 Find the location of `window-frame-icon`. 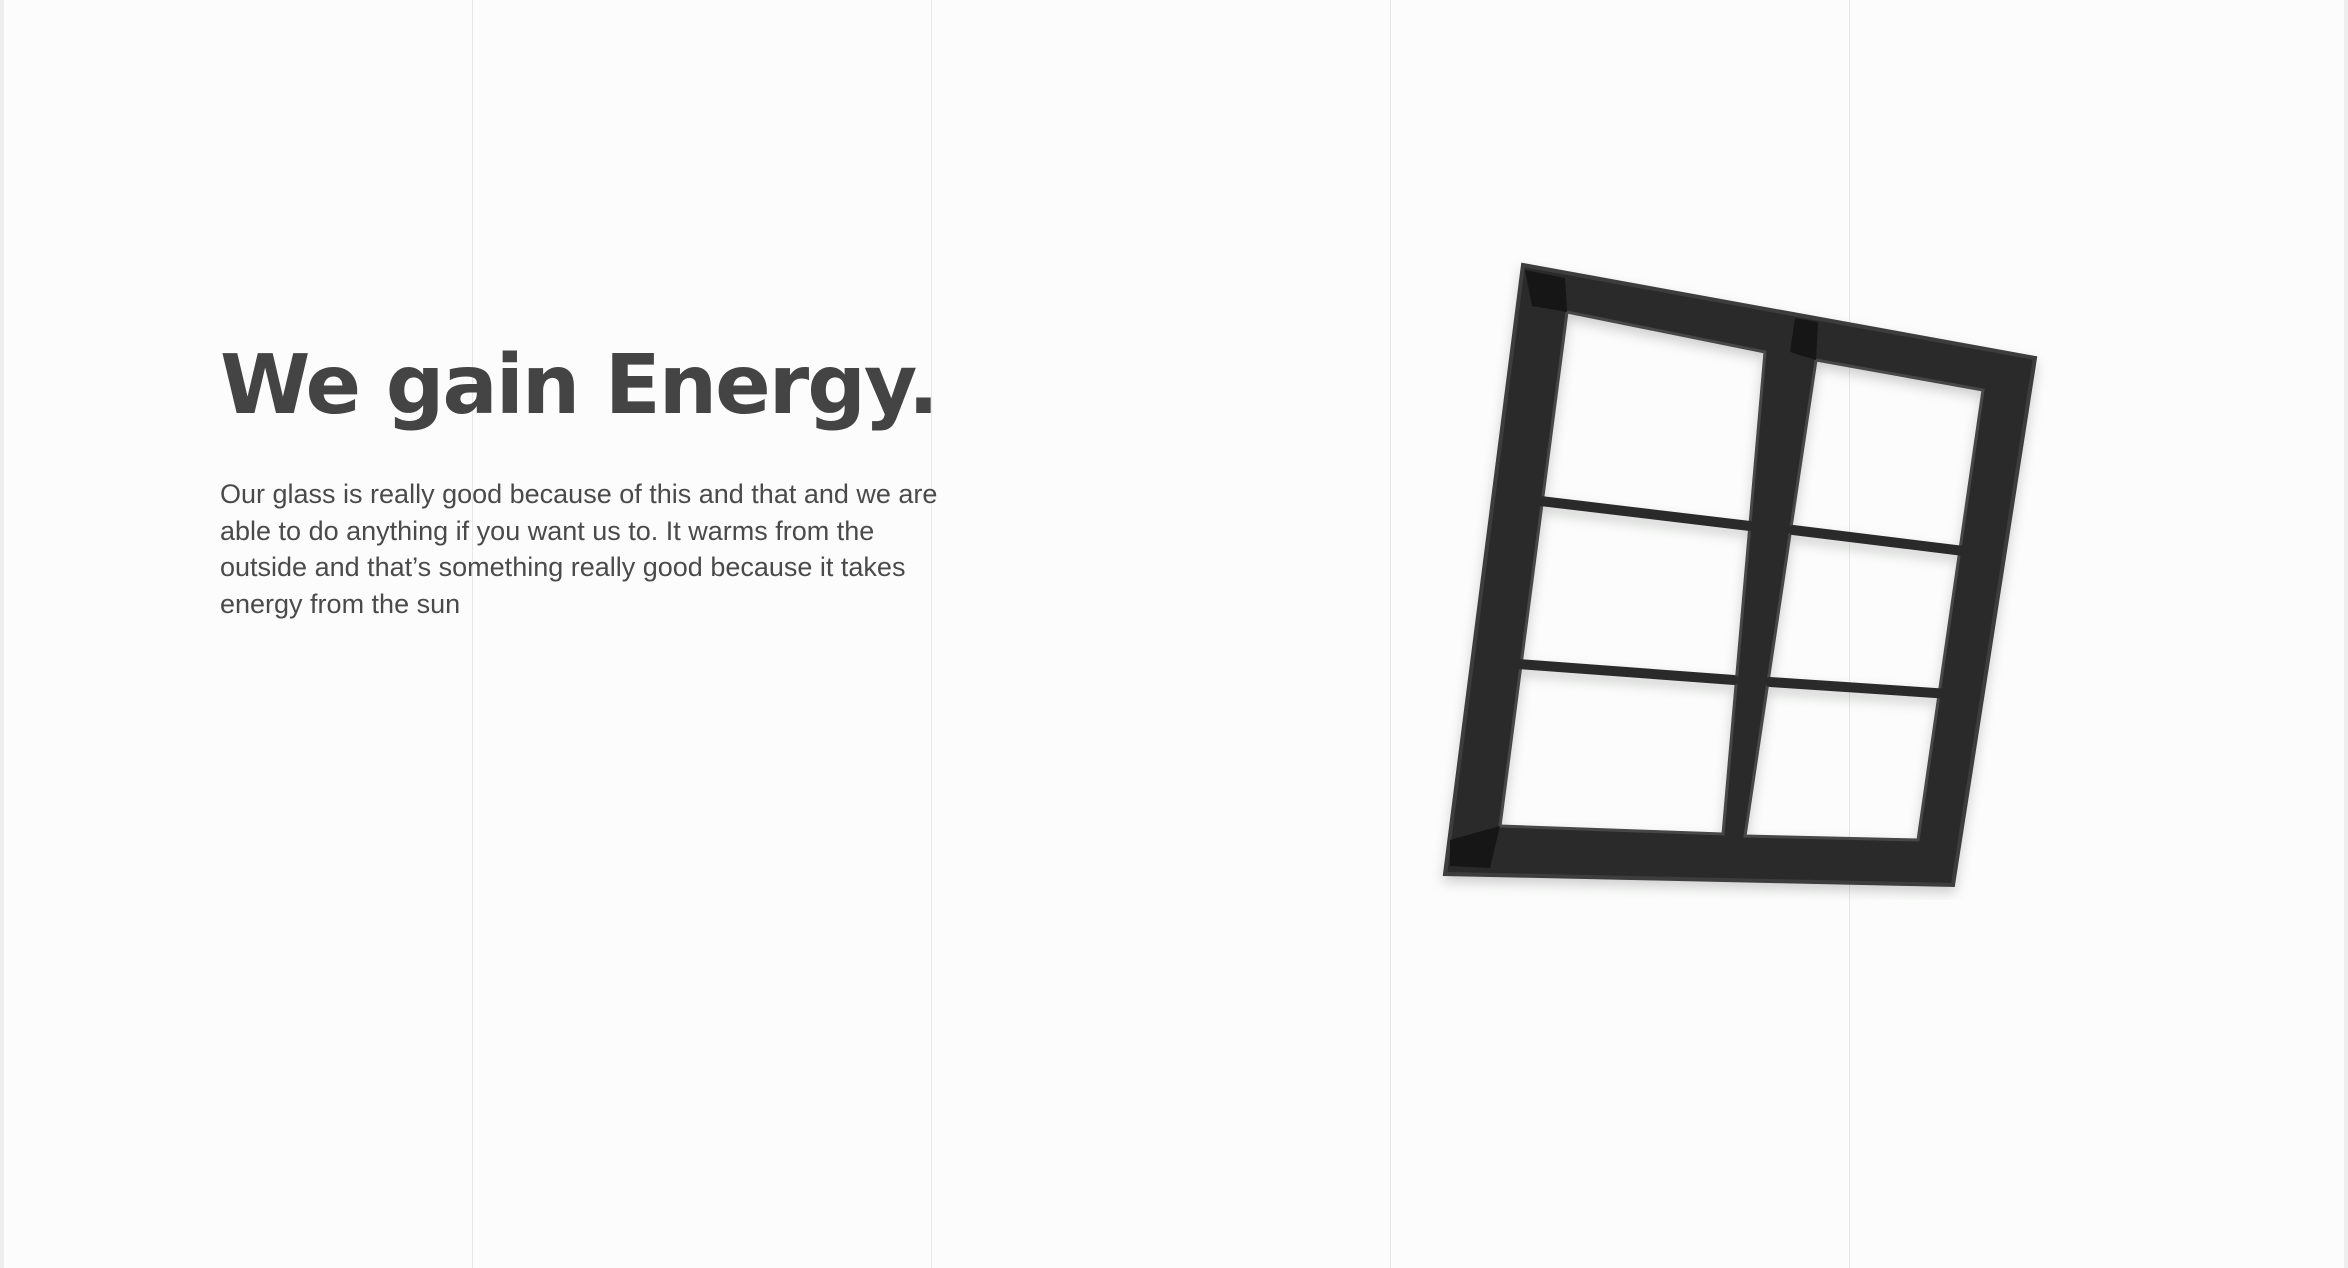

window-frame-icon is located at coordinates (1740, 575).